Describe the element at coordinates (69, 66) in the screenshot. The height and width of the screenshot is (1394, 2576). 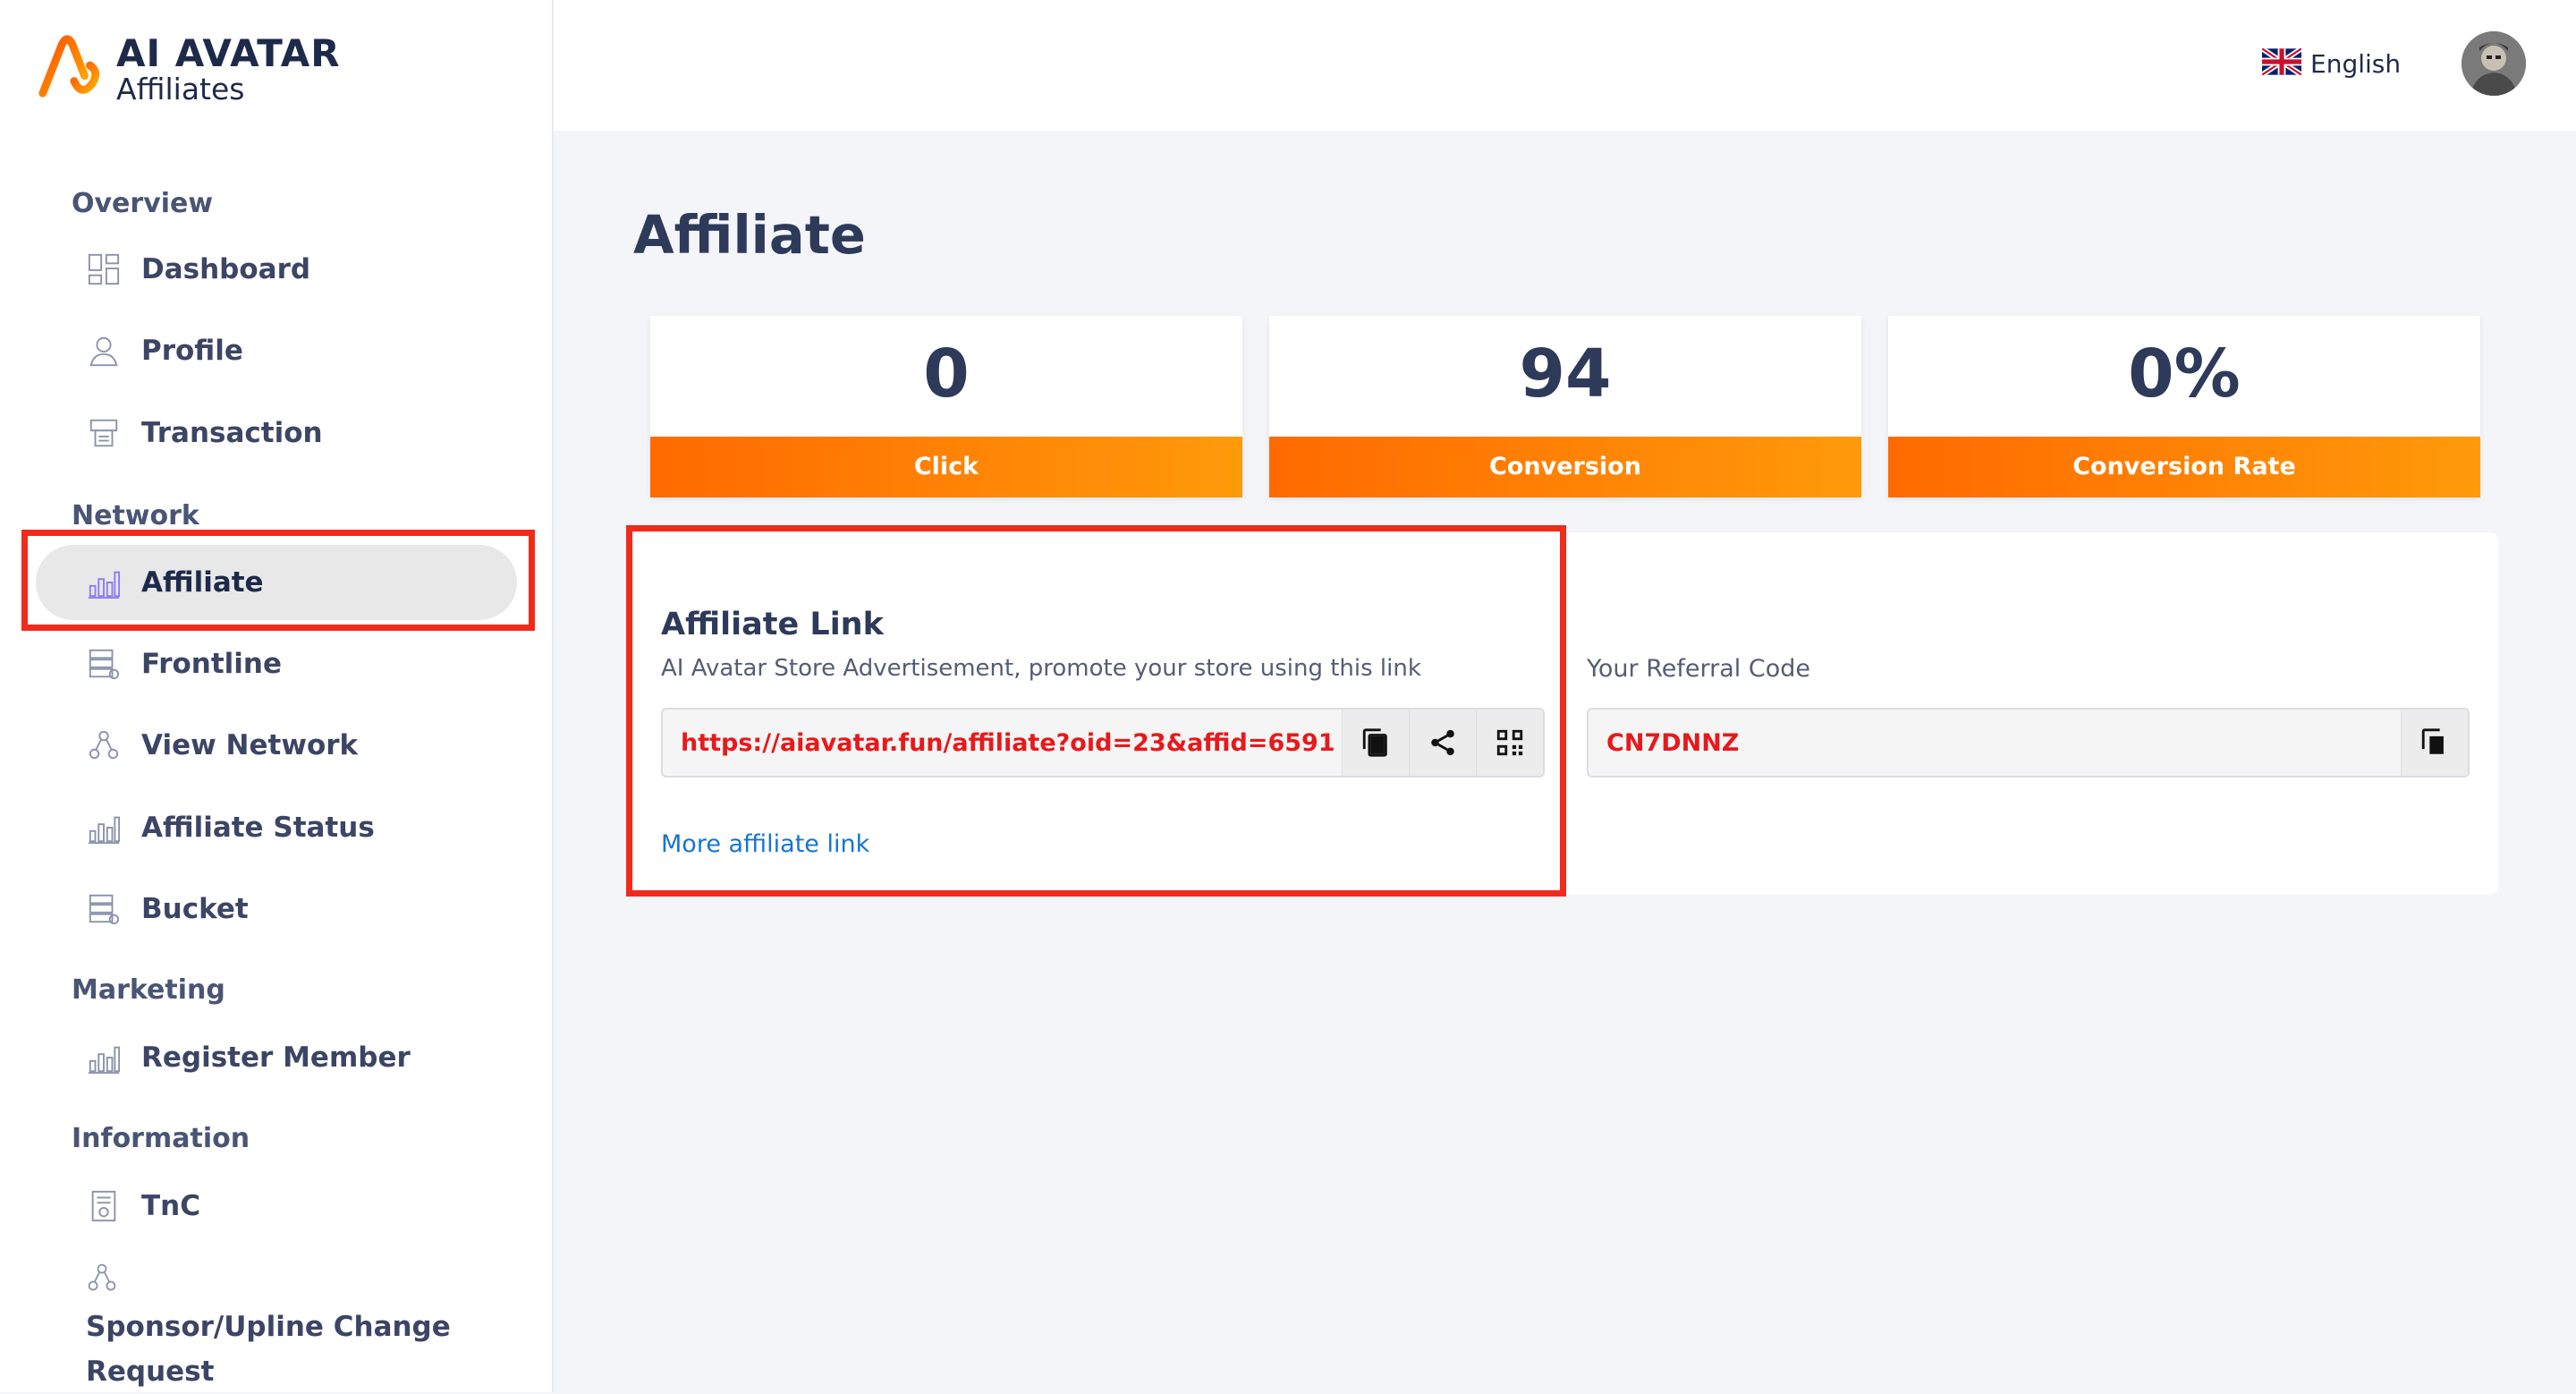
I see `logo-icon` at that location.